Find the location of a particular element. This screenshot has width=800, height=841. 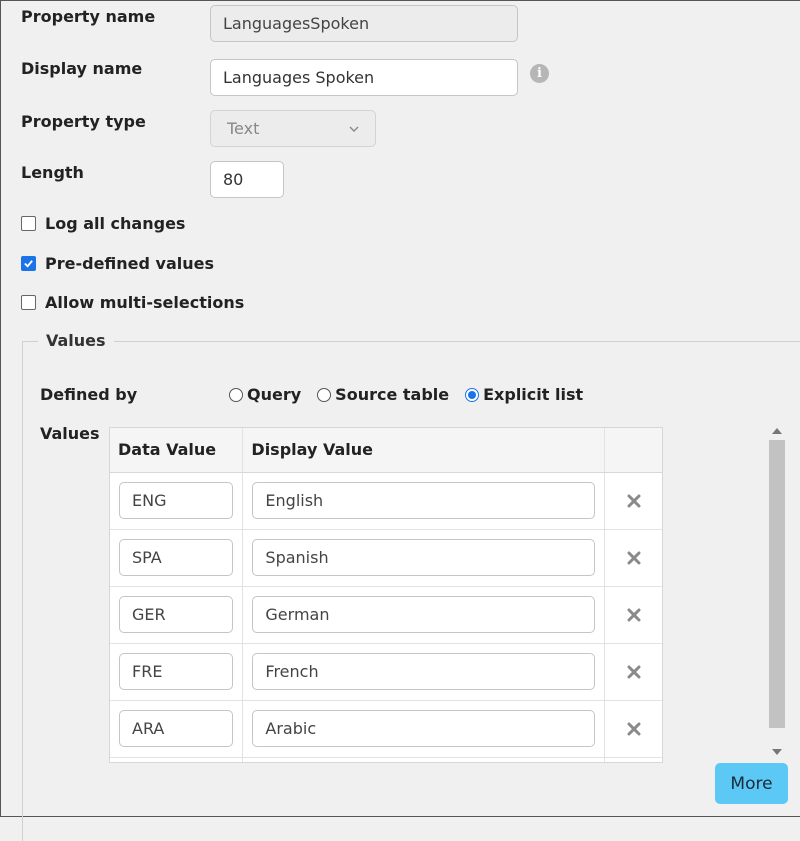

more-button: More is located at coordinates (751, 783).